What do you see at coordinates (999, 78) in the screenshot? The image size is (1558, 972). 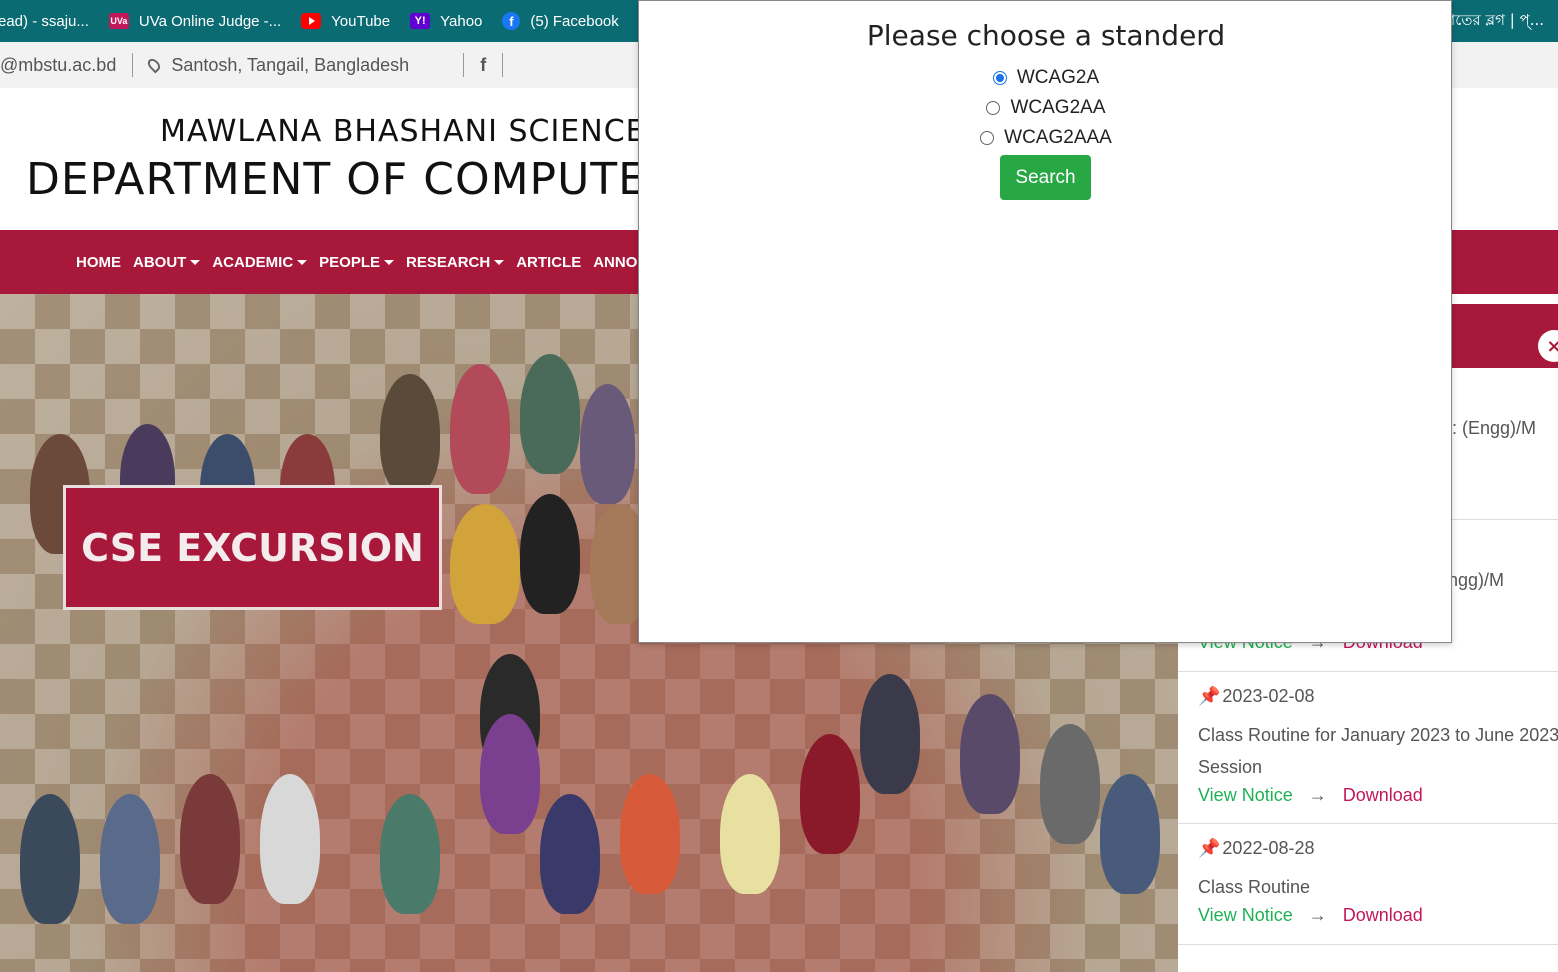 I see `radio-button-checked` at bounding box center [999, 78].